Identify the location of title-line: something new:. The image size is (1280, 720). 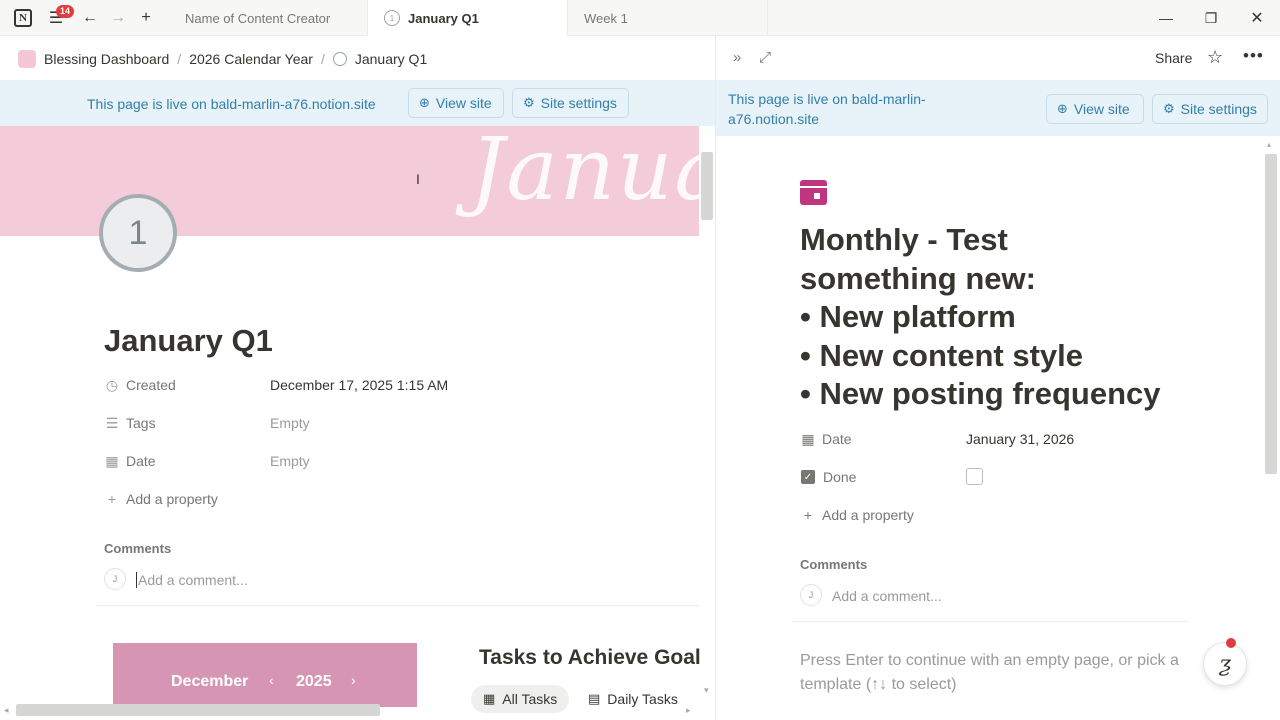
(918, 278).